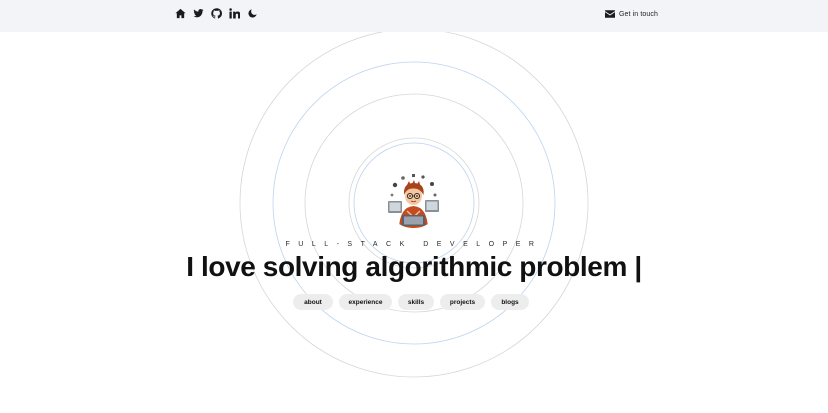 Image resolution: width=828 pixels, height=413 pixels. What do you see at coordinates (252, 13) in the screenshot?
I see `moon-icon` at bounding box center [252, 13].